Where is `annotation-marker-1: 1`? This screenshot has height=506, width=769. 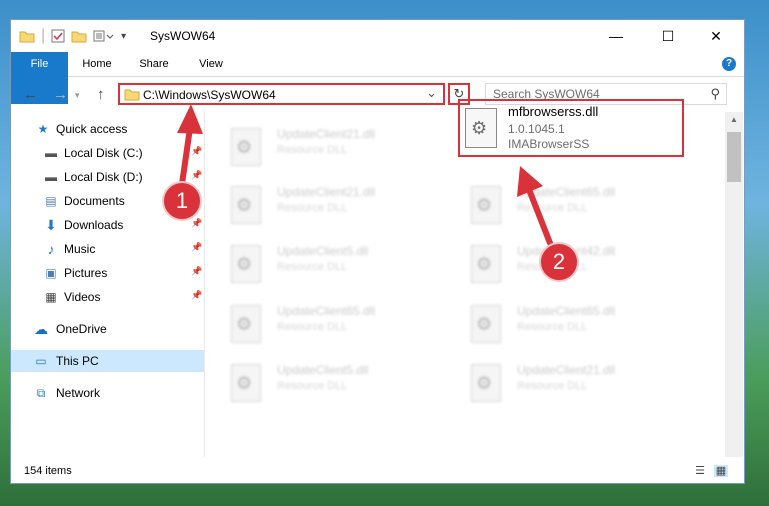 annotation-marker-1: 1 is located at coordinates (182, 201).